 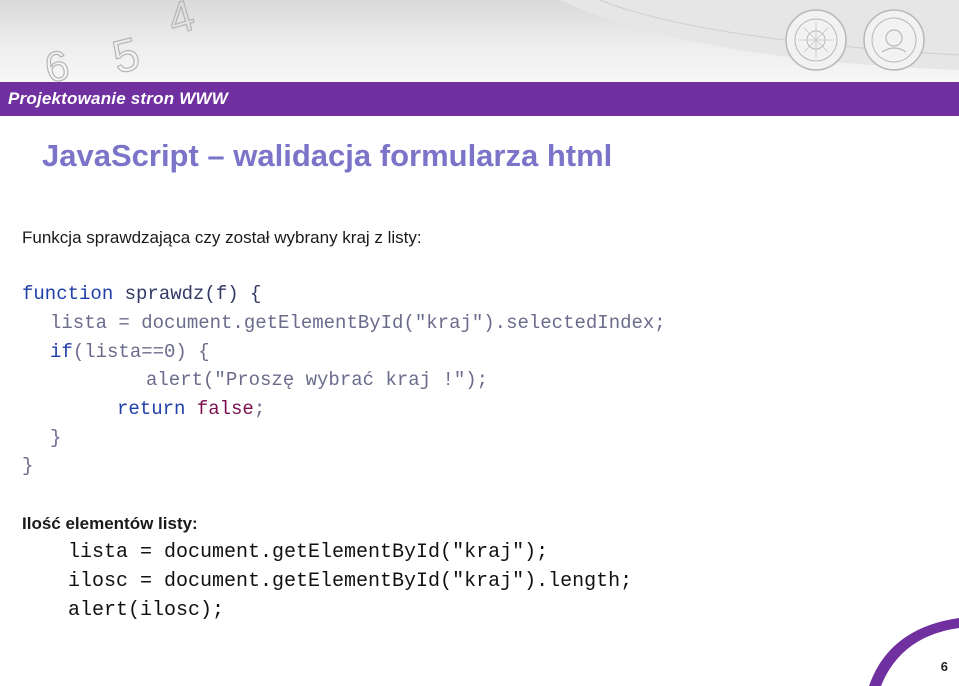 What do you see at coordinates (141, 352) in the screenshot?
I see `code-text: (lista==0) {` at bounding box center [141, 352].